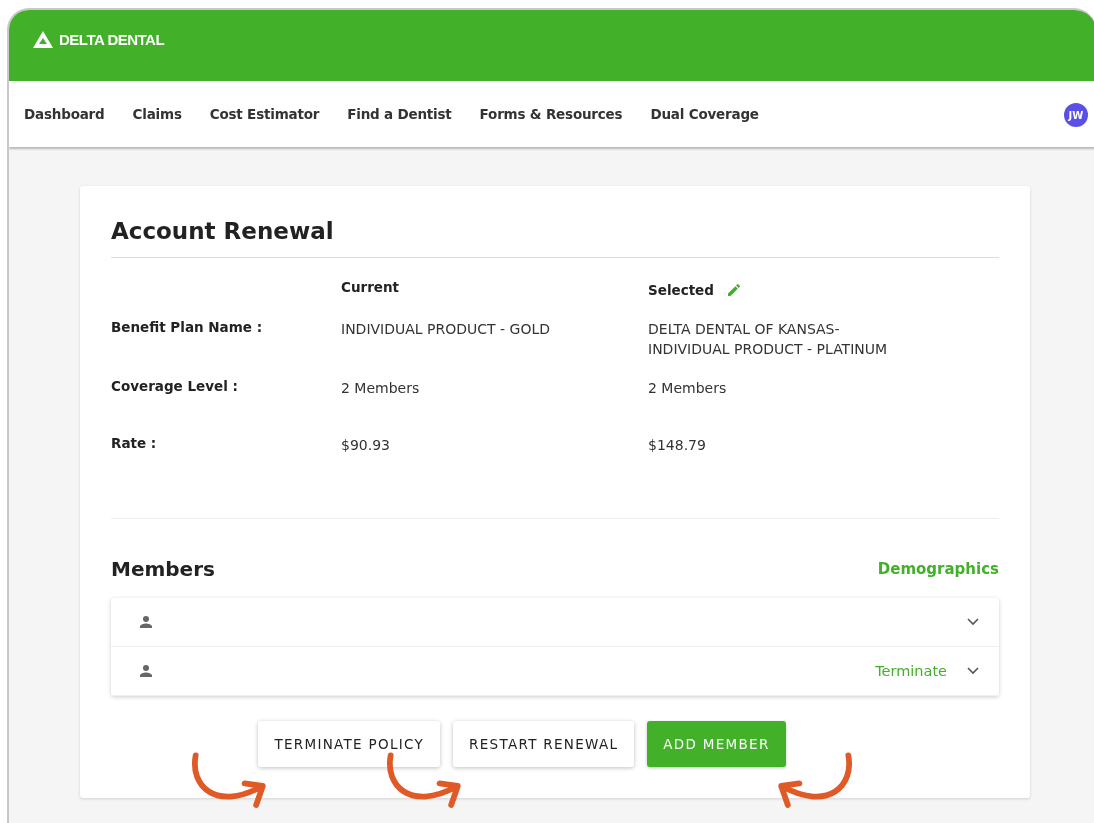 This screenshot has width=1094, height=823. Describe the element at coordinates (187, 327) in the screenshot. I see `row-label: Benefit Plan Name :` at that location.